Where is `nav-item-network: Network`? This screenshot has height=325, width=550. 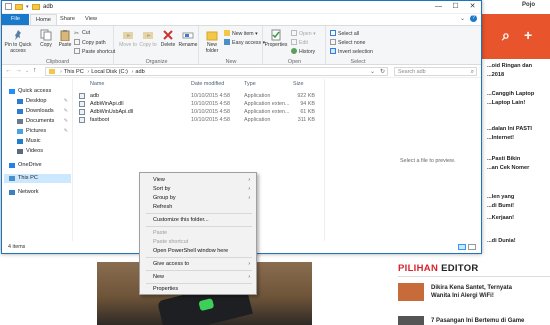
nav-item-network: Network is located at coordinates (37, 192).